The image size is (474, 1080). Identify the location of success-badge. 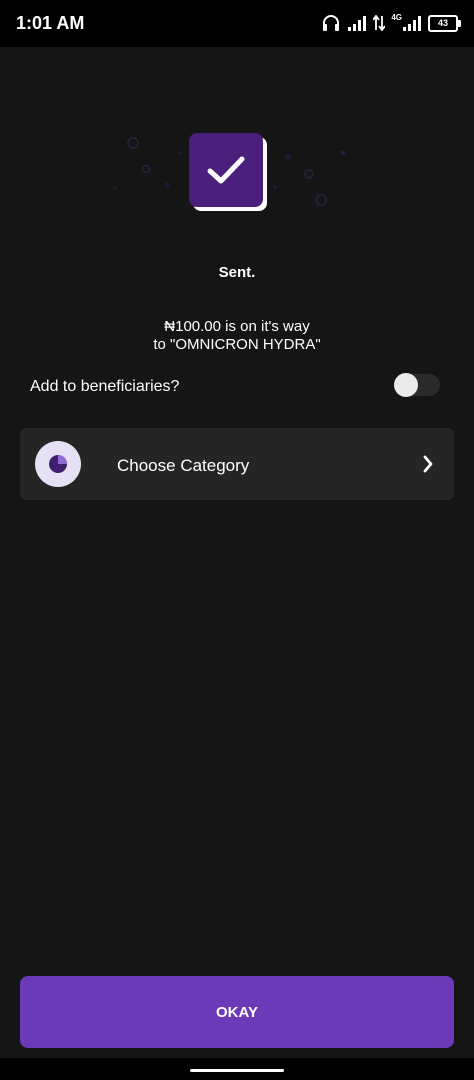
(226, 170).